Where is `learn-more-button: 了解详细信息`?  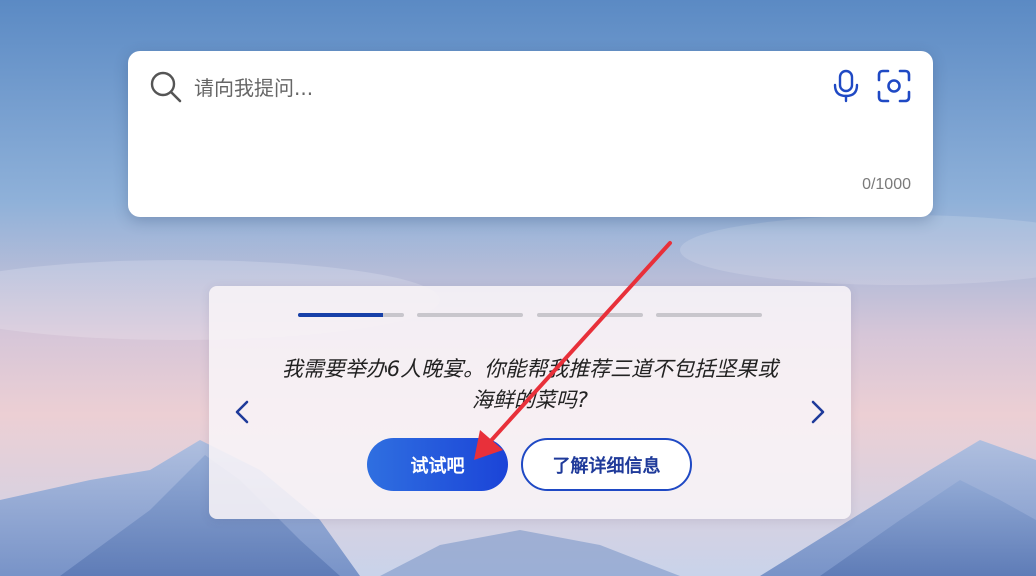 learn-more-button: 了解详细信息 is located at coordinates (606, 464).